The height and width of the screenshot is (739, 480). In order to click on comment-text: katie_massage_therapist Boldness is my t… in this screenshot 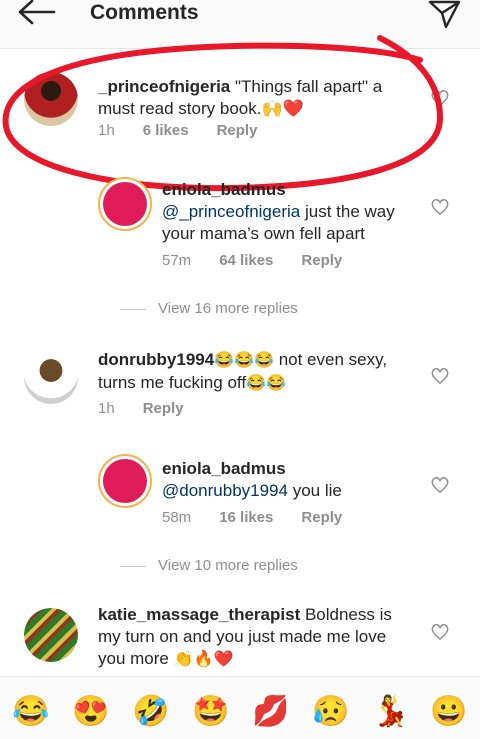, I will do `click(245, 636)`.